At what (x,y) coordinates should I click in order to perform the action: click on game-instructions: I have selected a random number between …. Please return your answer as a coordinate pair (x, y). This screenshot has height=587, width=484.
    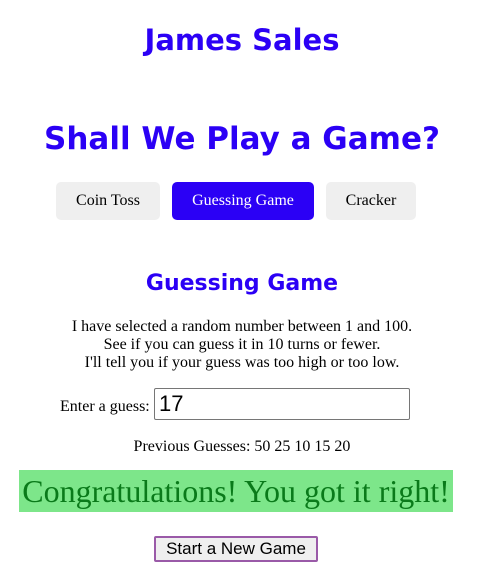
    Looking at the image, I should click on (242, 345).